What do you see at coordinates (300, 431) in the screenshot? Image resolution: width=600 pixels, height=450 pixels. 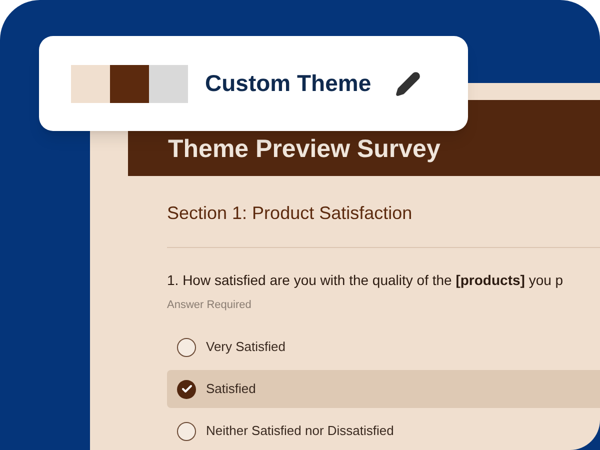 I see `option-label: Neither Satisfied nor Dissatisfied` at bounding box center [300, 431].